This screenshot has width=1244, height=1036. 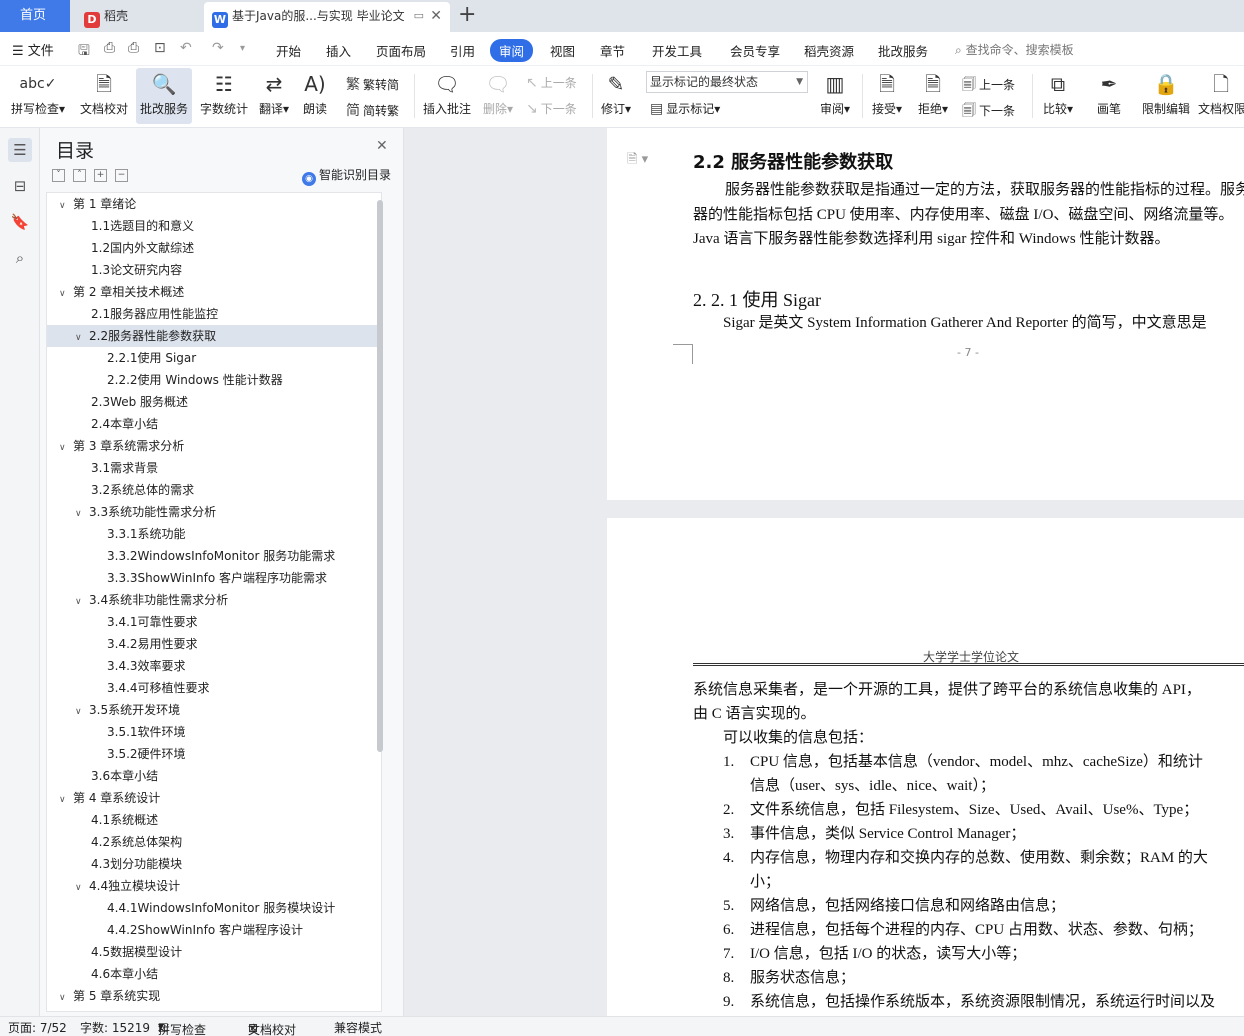 What do you see at coordinates (38, 96) in the screenshot?
I see `spell-check-button: abc✓ 拼写检查▾` at bounding box center [38, 96].